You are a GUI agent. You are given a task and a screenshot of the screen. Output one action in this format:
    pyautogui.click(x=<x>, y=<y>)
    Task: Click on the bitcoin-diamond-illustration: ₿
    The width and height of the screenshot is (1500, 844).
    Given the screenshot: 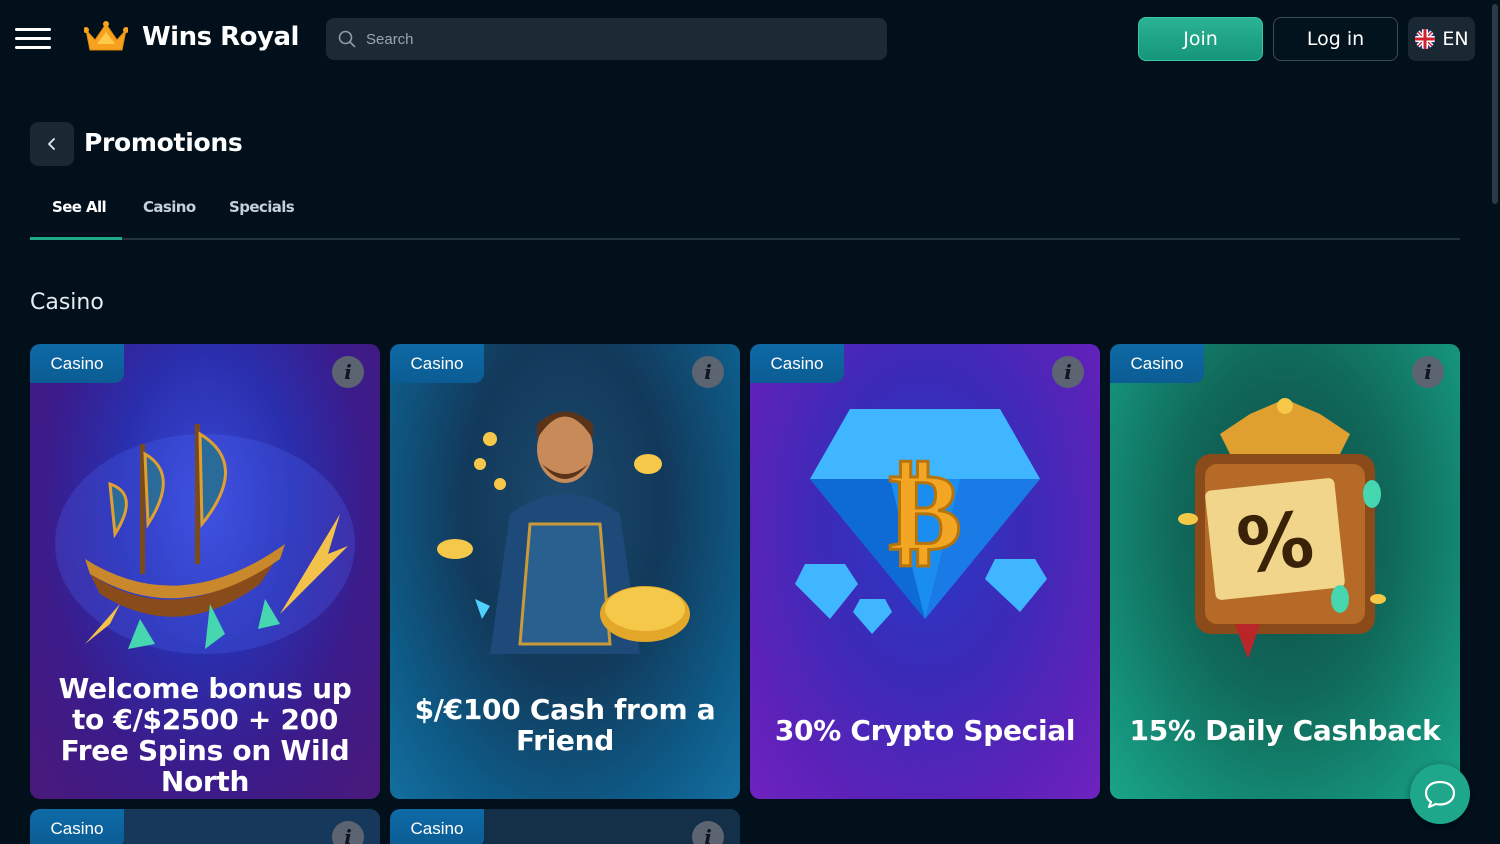 What is the action you would take?
    pyautogui.click(x=921, y=521)
    